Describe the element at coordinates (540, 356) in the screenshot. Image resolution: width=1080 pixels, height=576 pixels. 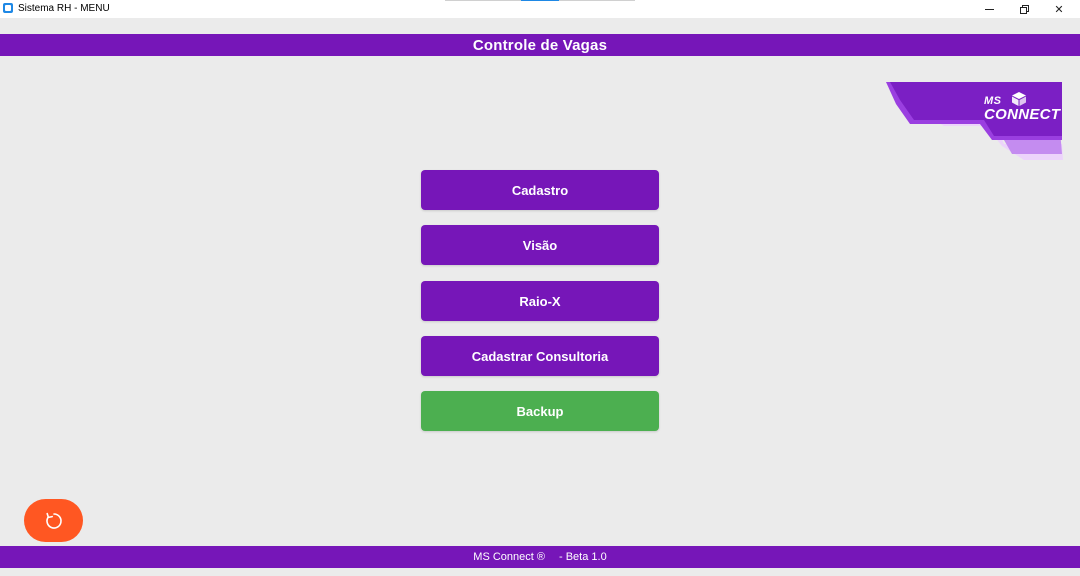
I see `cadastrar-consultoria-button: Cadastrar Consultoria` at that location.